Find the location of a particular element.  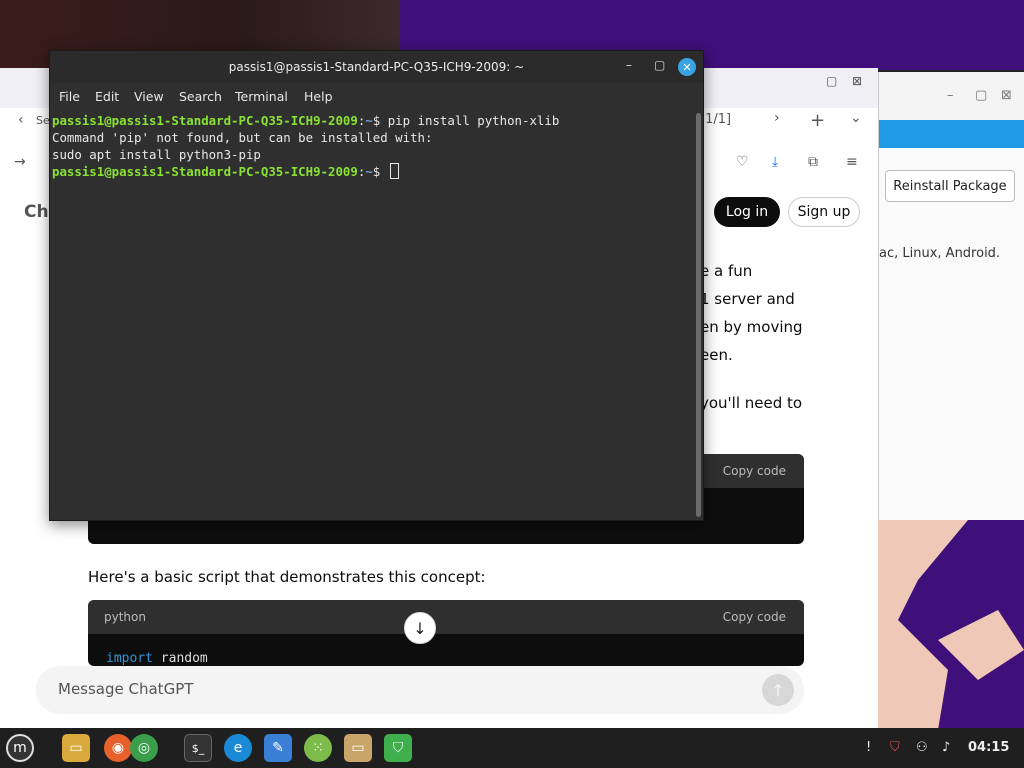

scroll-down-button: ↓ is located at coordinates (420, 628).